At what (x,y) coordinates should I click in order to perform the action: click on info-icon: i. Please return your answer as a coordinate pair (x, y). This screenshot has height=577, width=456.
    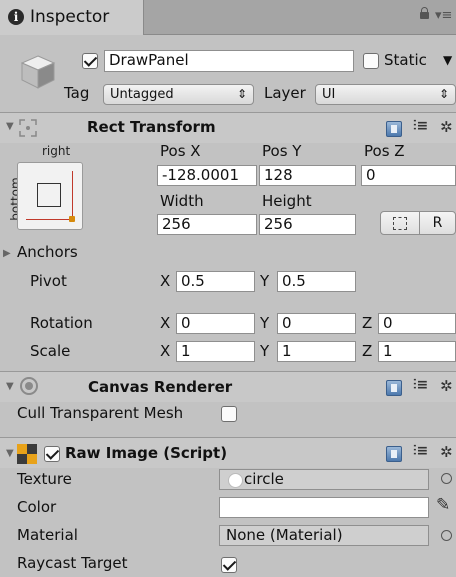
    Looking at the image, I should click on (16, 17).